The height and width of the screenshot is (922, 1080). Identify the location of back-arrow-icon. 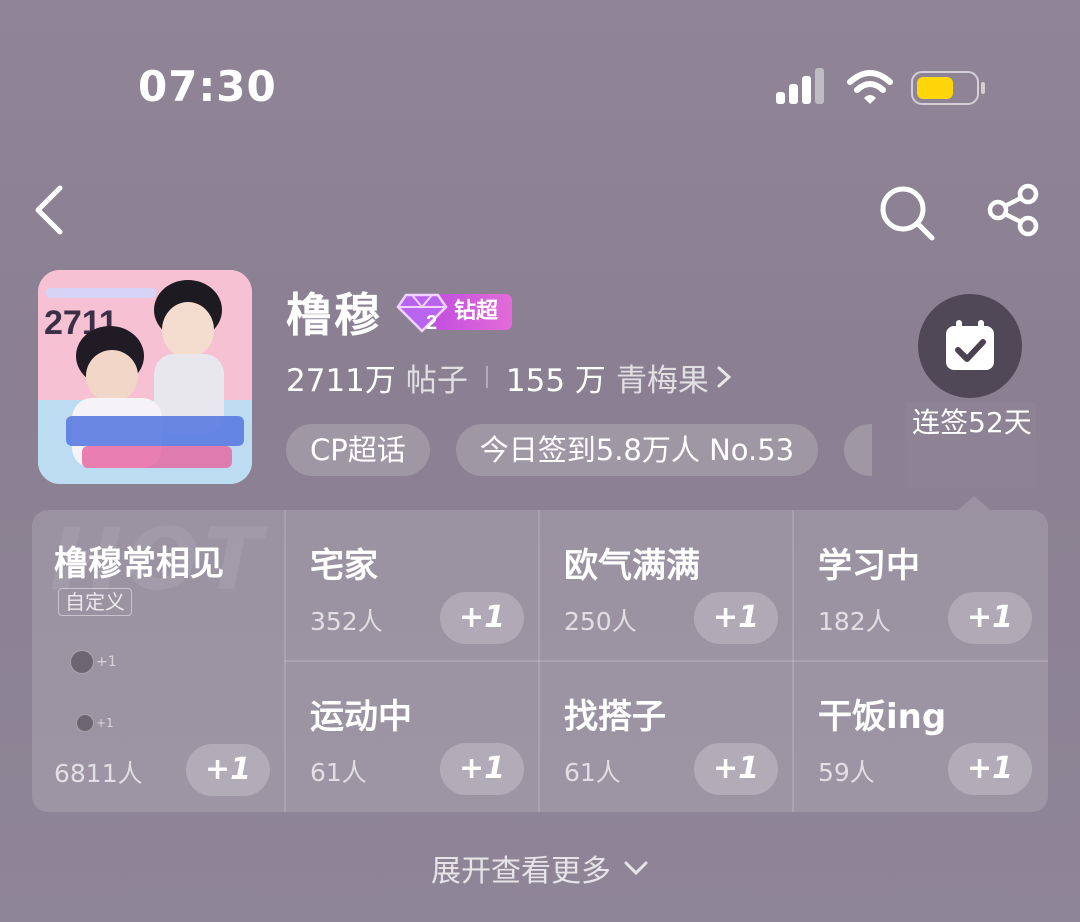
(50, 210).